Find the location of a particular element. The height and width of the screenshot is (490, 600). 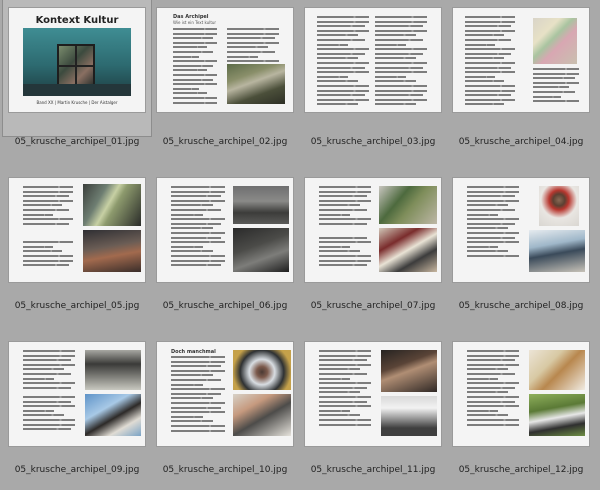

filename-label: 05_krusche_archipel_04.jpg is located at coordinates (521, 142).